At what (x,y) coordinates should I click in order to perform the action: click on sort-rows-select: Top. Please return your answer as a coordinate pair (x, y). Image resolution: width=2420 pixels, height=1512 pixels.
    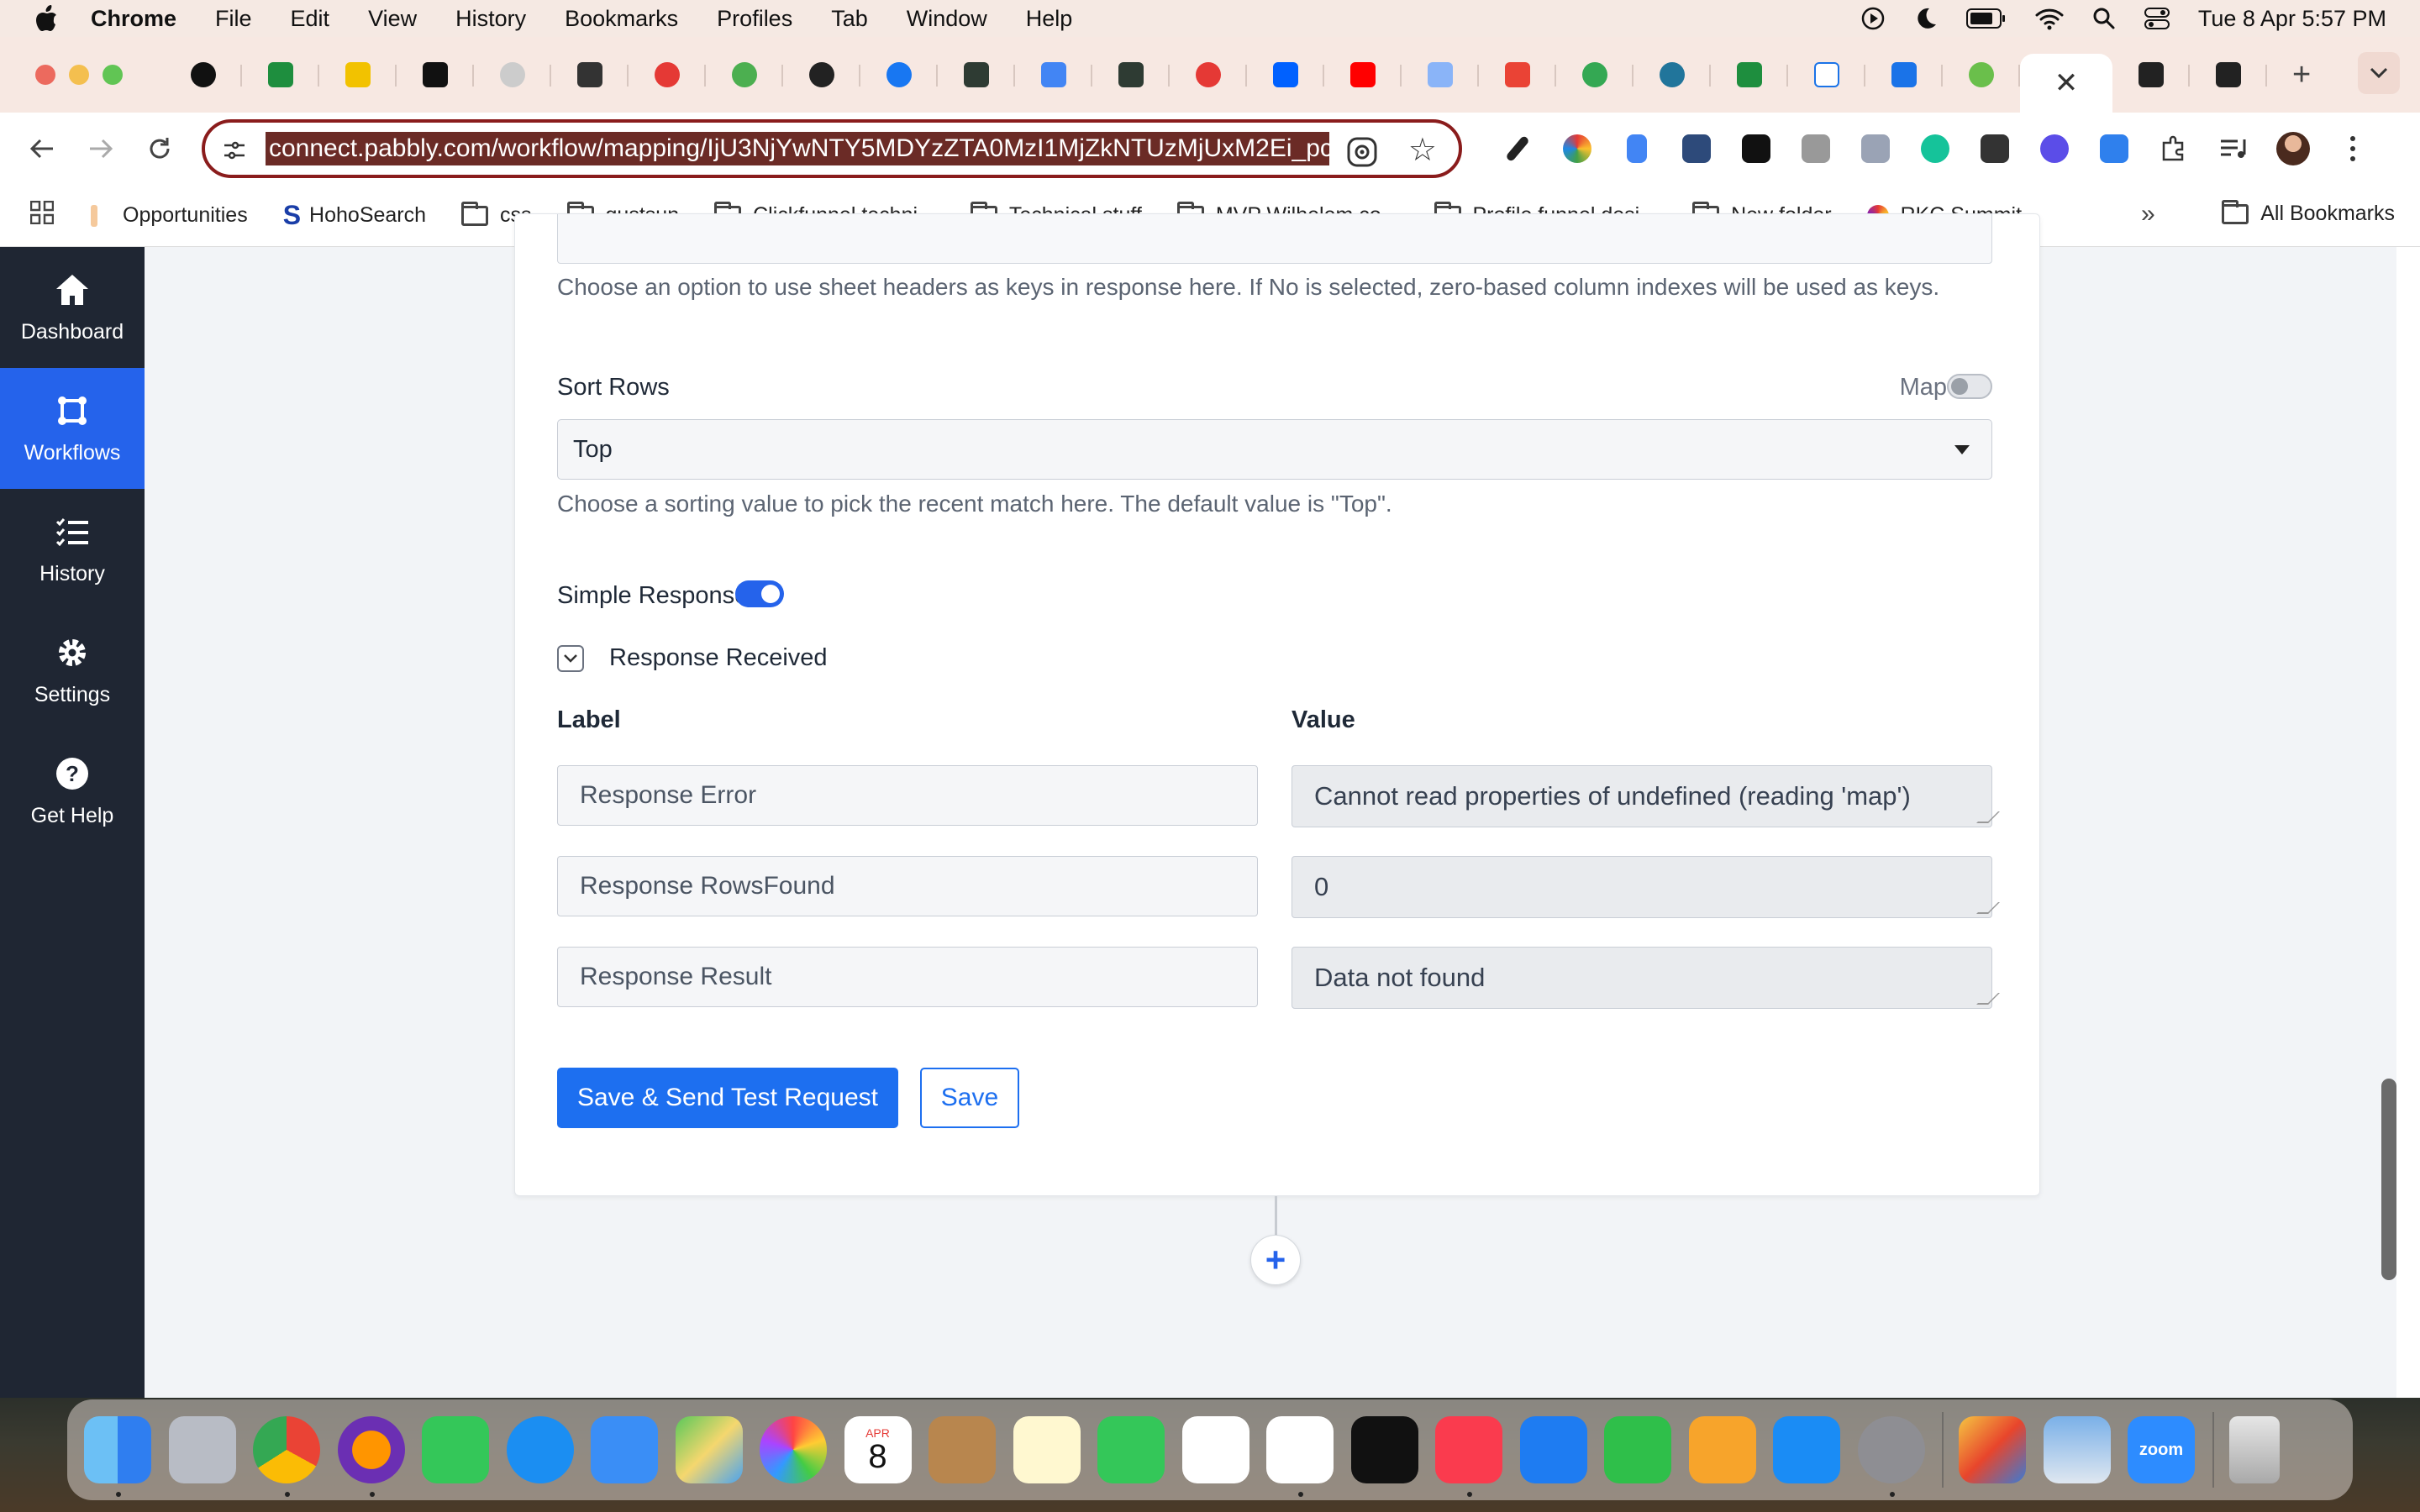
    Looking at the image, I should click on (1274, 449).